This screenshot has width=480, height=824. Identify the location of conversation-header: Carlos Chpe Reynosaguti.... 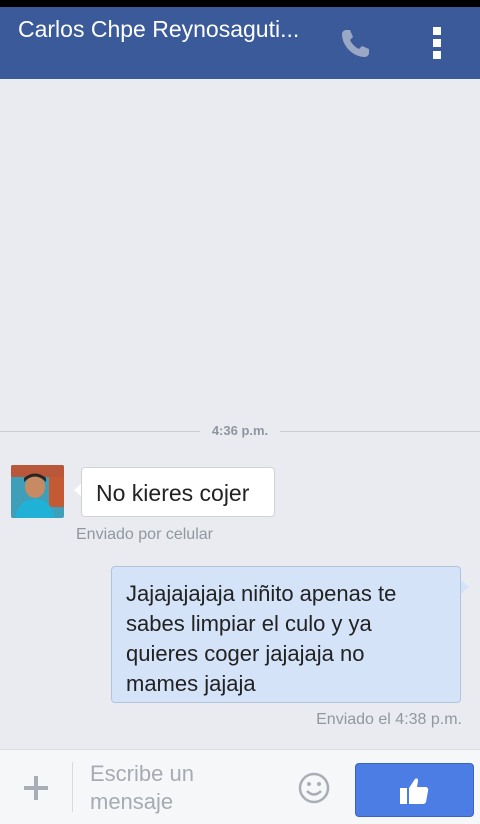
(240, 43).